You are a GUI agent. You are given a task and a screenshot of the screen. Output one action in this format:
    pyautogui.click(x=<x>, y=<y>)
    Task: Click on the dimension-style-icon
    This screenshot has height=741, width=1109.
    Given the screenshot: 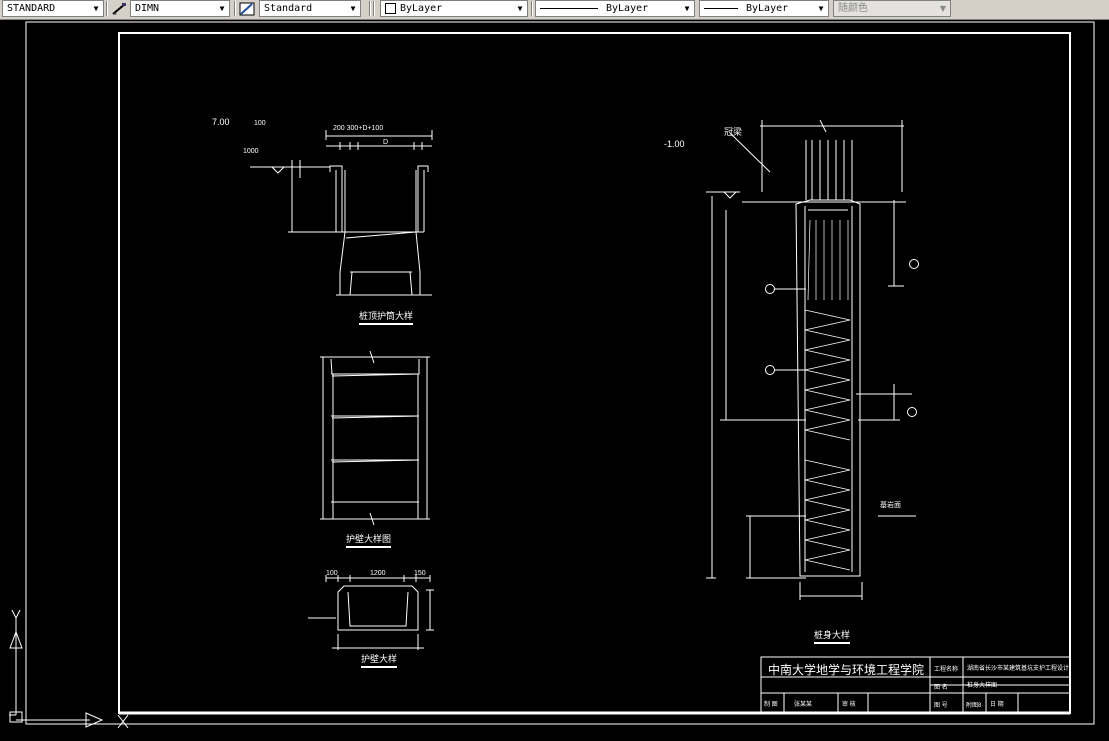 What is the action you would take?
    pyautogui.click(x=119, y=8)
    